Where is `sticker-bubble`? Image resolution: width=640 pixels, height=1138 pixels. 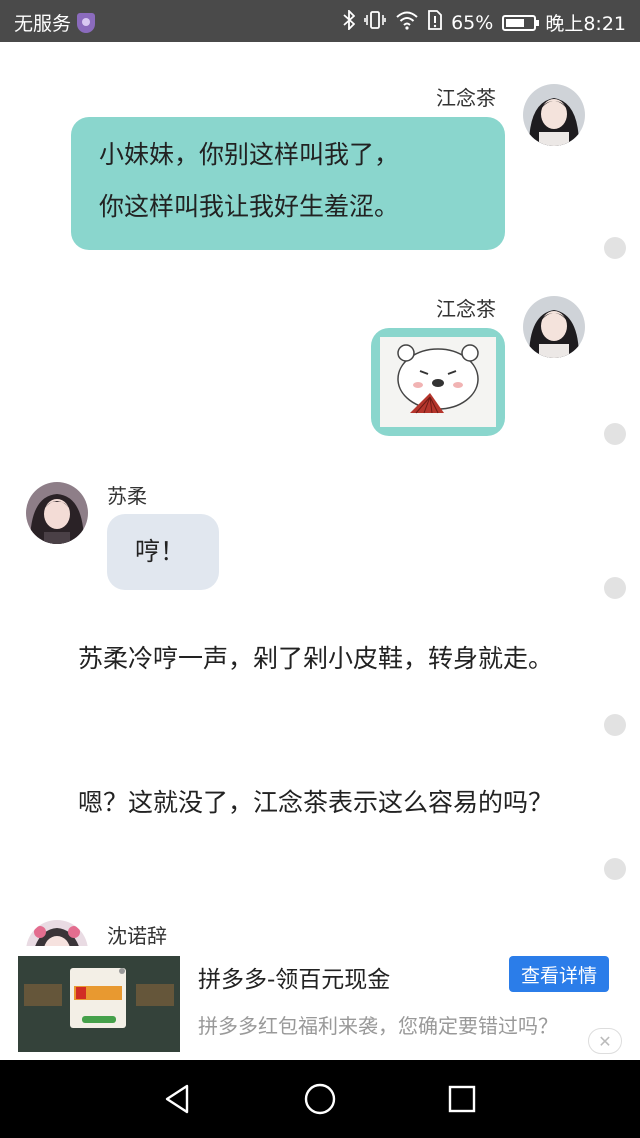 sticker-bubble is located at coordinates (438, 382).